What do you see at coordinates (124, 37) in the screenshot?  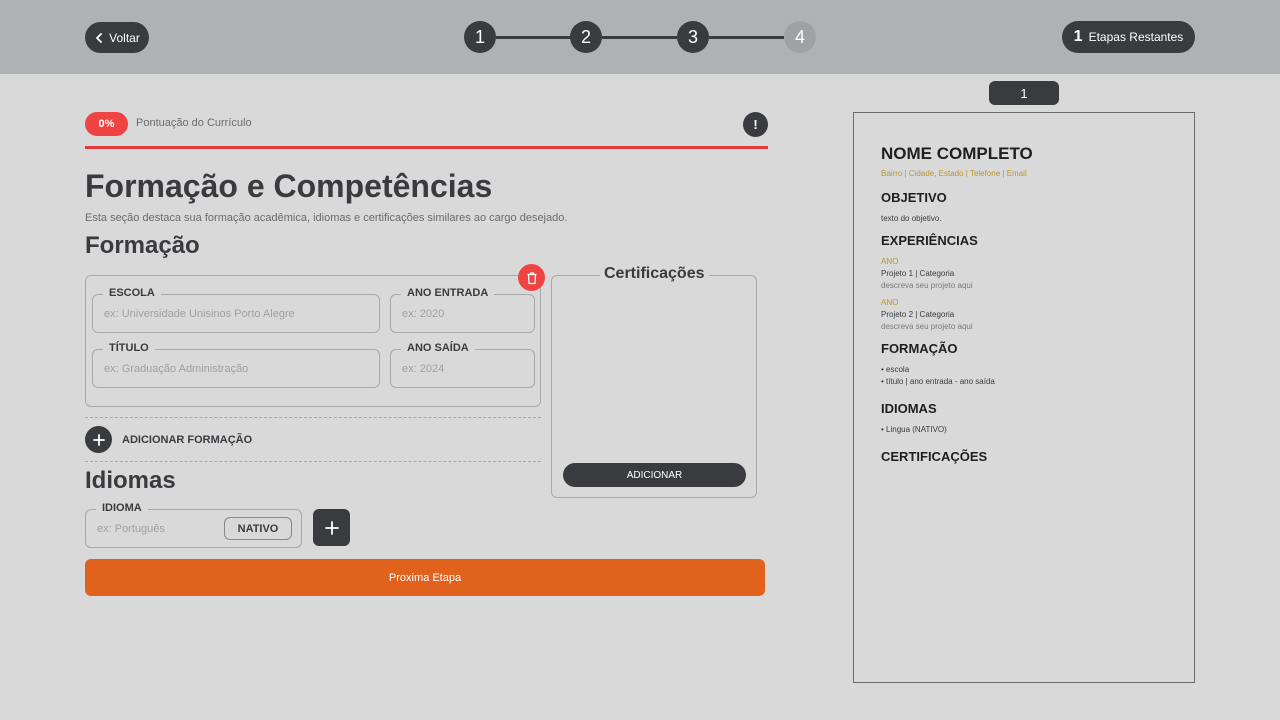 I see `back-button-label: Voltar` at bounding box center [124, 37].